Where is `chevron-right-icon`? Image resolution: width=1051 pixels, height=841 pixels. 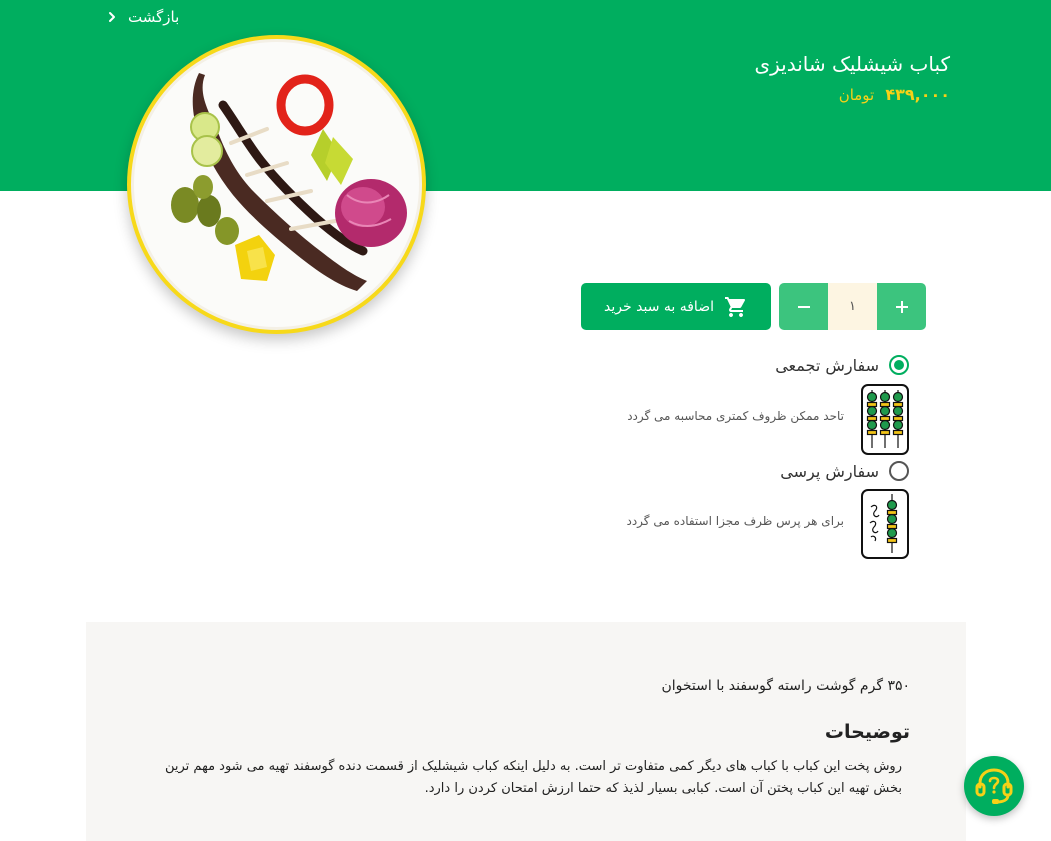
chevron-right-icon is located at coordinates (112, 17).